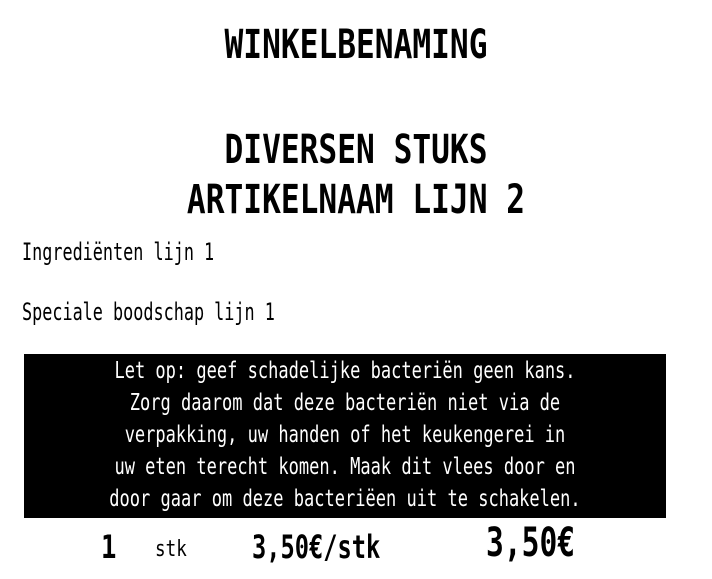  What do you see at coordinates (109, 547) in the screenshot?
I see `quantity-value: 1` at bounding box center [109, 547].